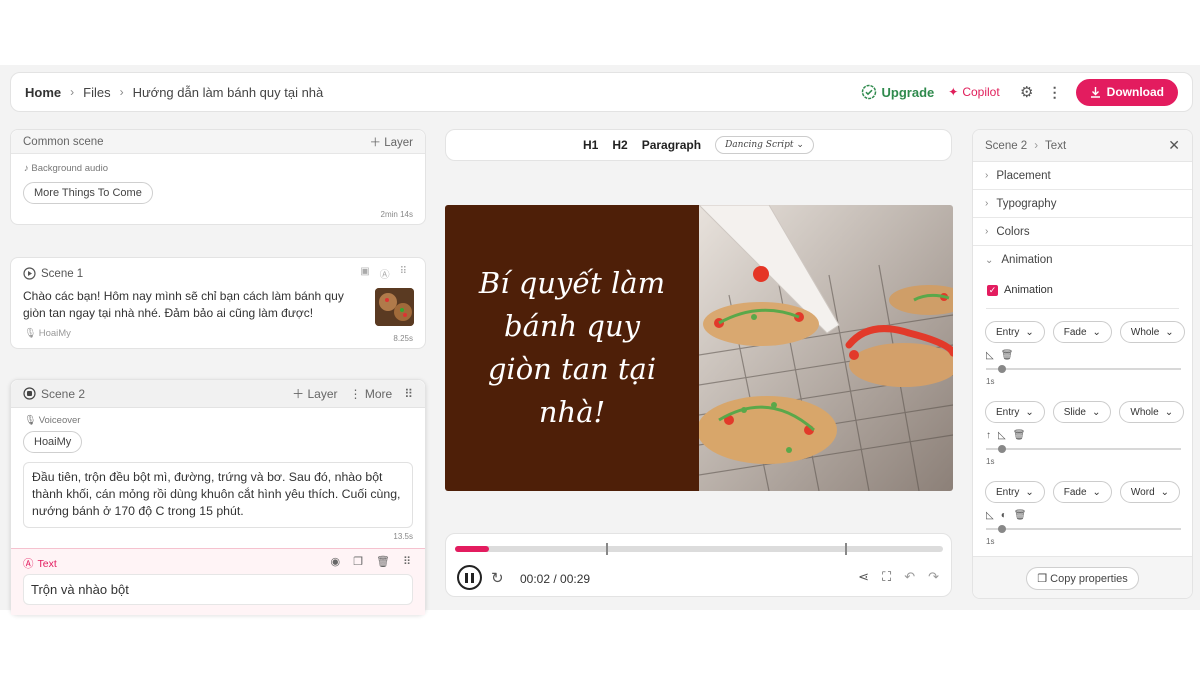 The width and height of the screenshot is (1200, 675). I want to click on upgrade-button: Upgrade, so click(897, 92).